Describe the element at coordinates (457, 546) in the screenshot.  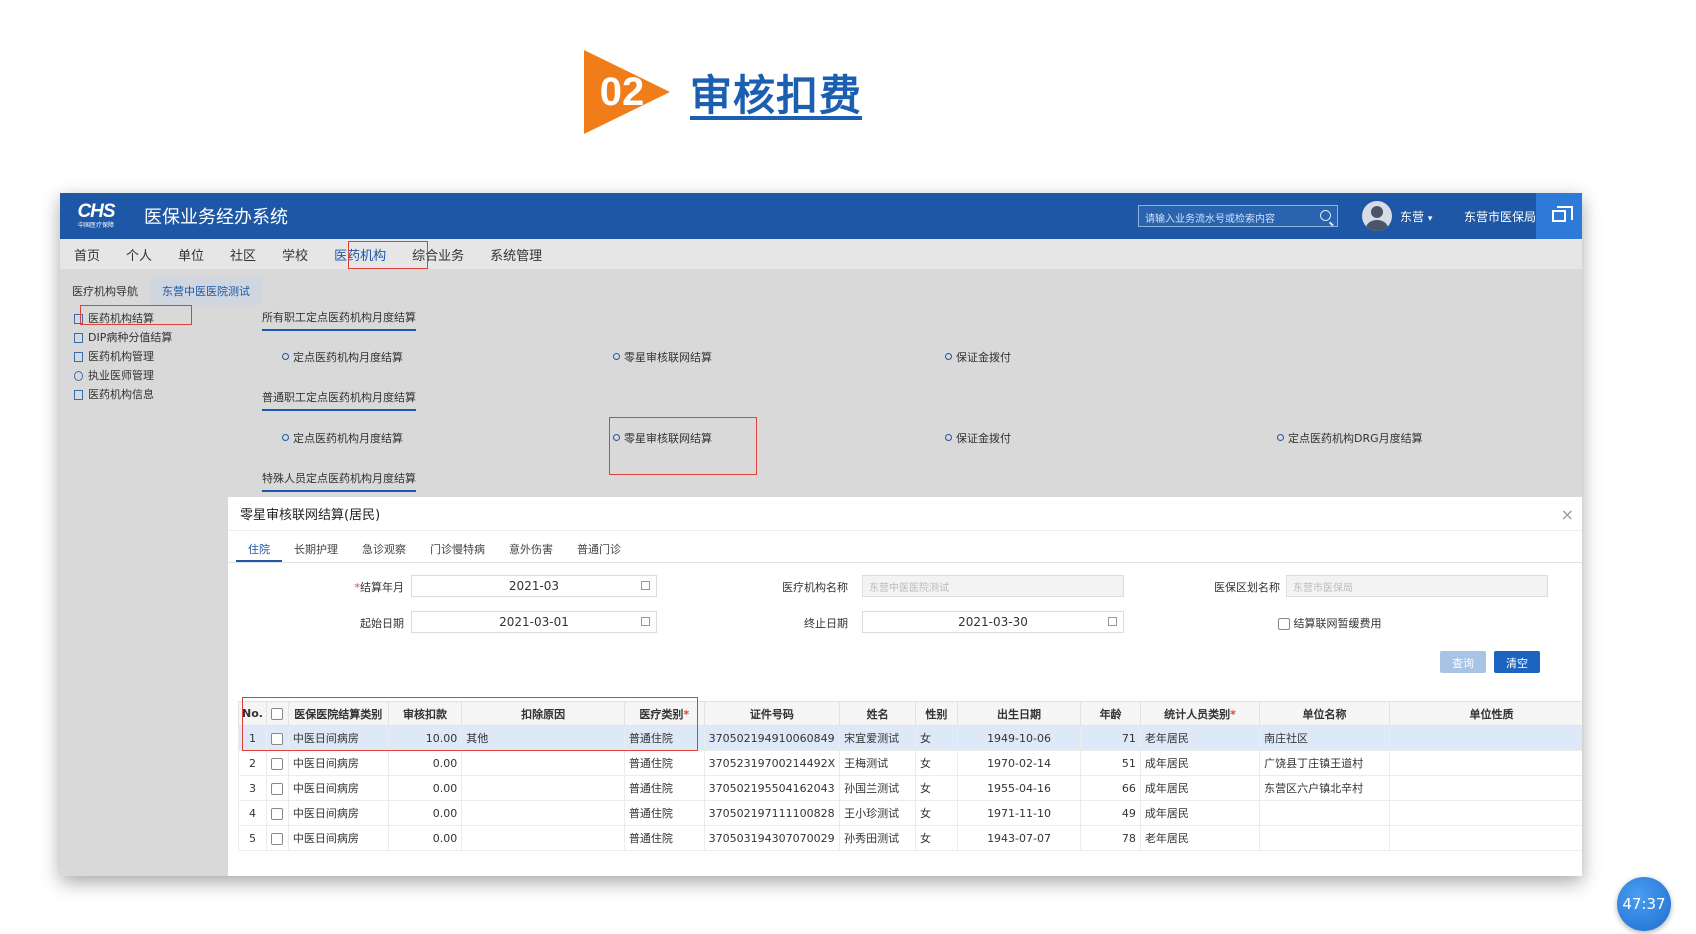
I see `tab-chronic: 门诊慢特病` at that location.